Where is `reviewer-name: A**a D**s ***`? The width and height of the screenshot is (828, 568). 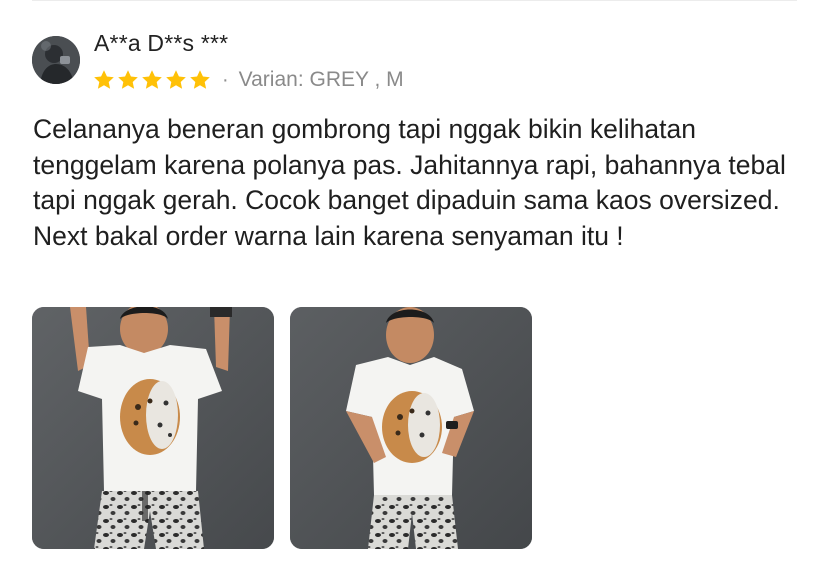 reviewer-name: A**a D**s *** is located at coordinates (161, 43).